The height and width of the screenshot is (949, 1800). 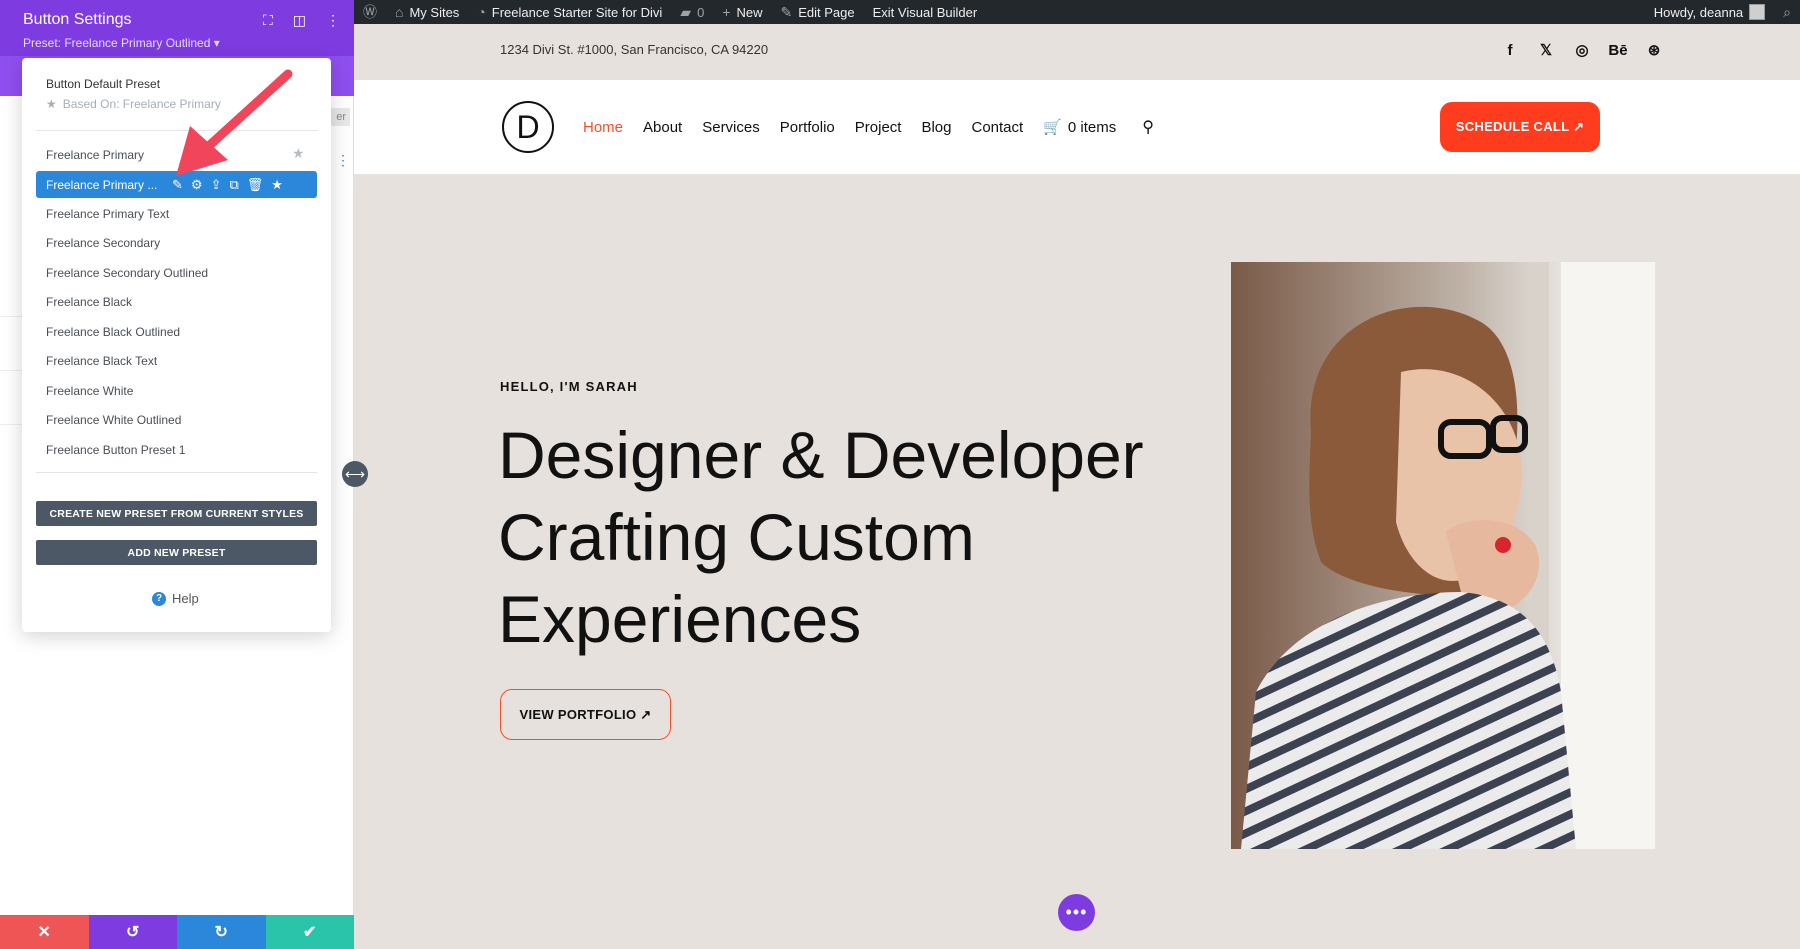 I want to click on wordpress-icon: Ⓦ, so click(x=370, y=12).